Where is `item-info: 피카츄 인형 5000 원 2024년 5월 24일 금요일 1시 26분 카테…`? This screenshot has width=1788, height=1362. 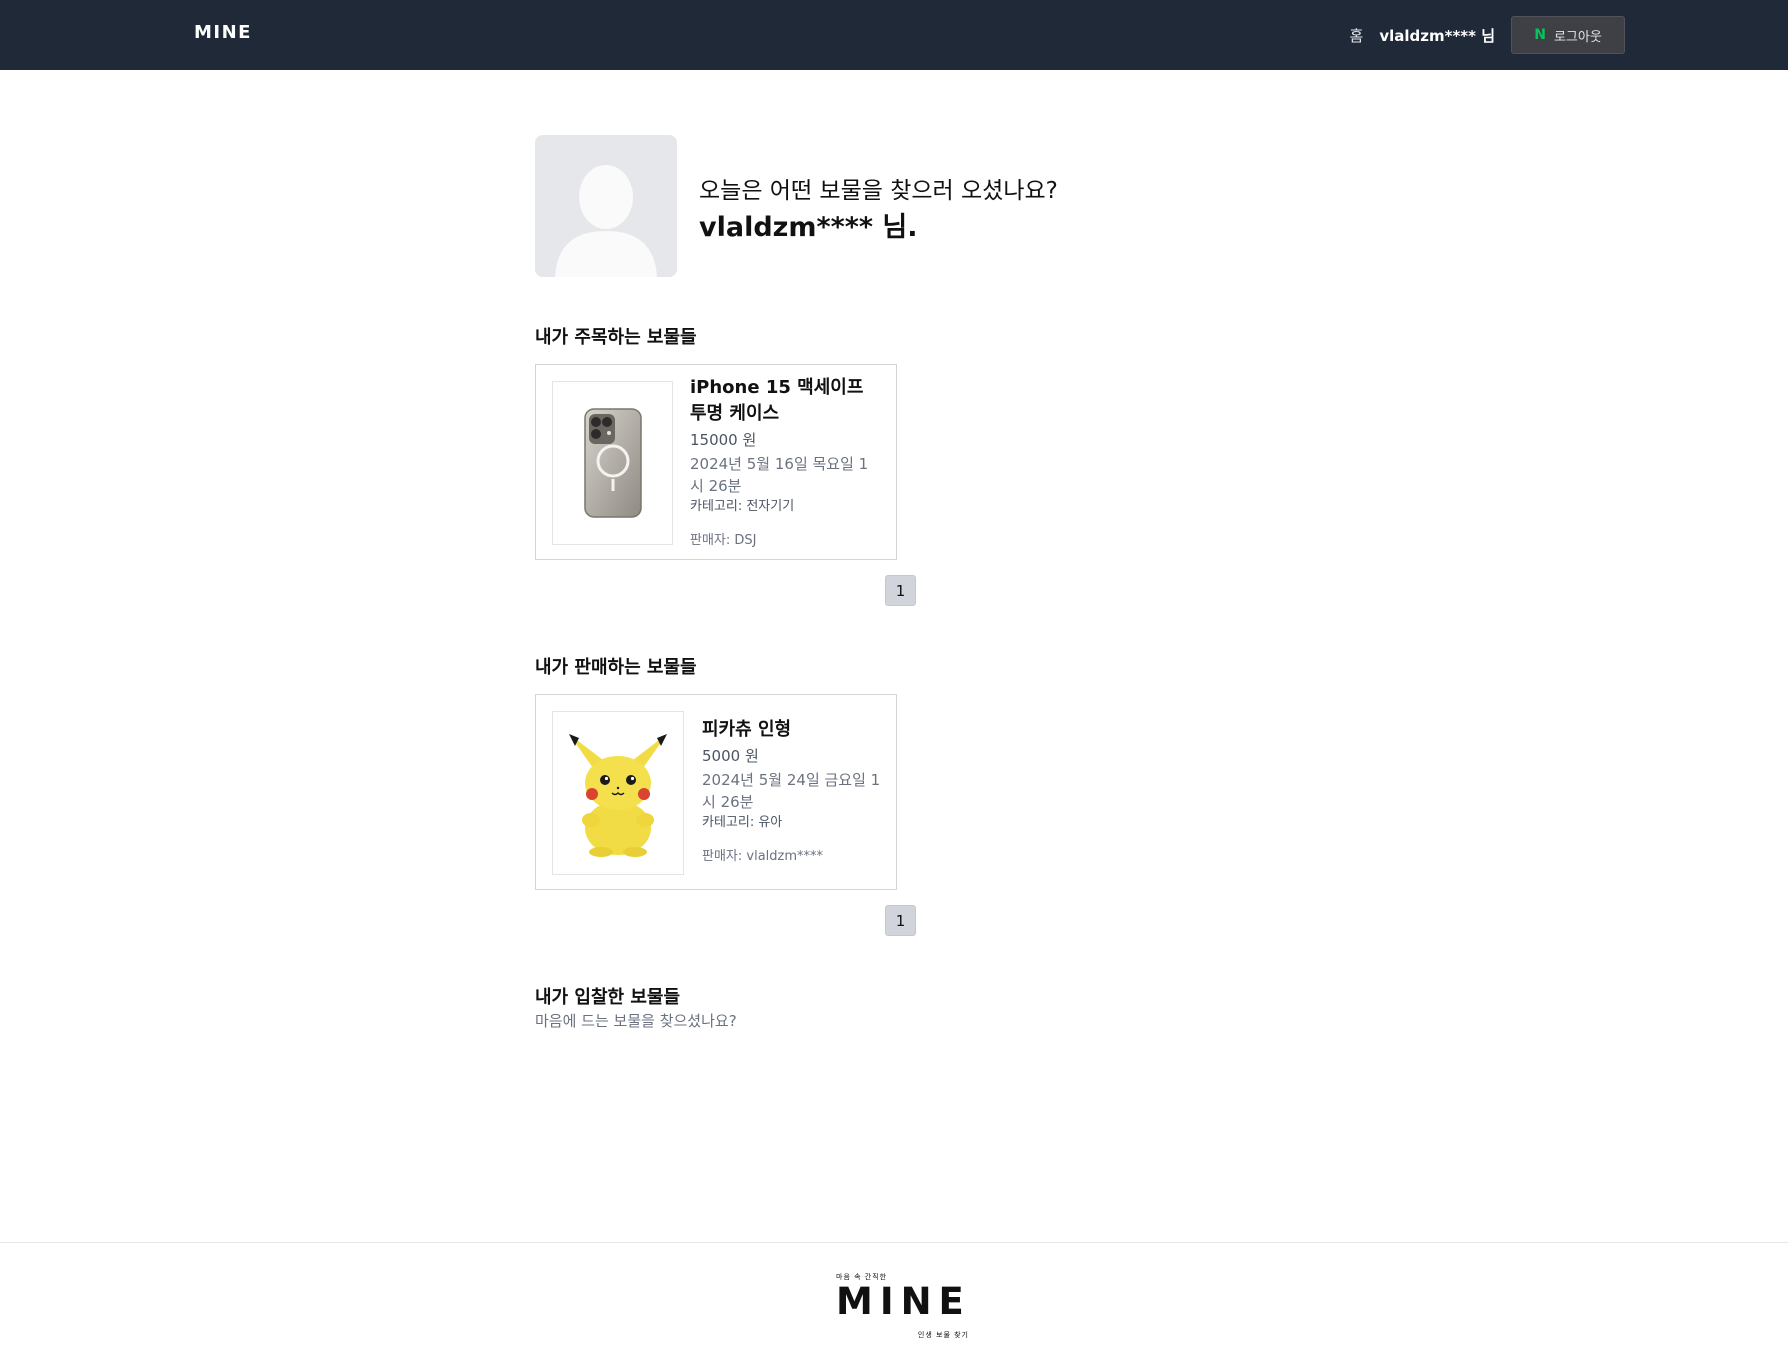 item-info: 피카츄 인형 5000 원 2024년 5월 24일 금요일 1시 26분 카테… is located at coordinates (792, 786).